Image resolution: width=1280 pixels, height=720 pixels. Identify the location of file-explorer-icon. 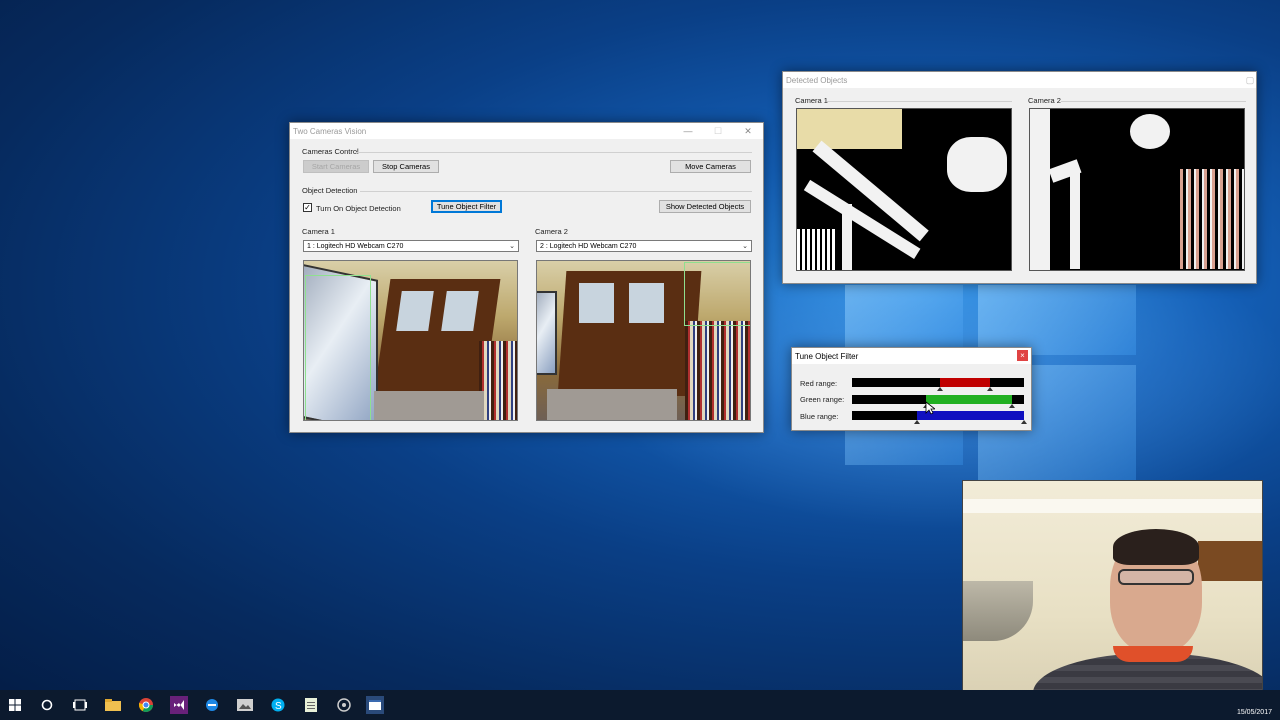
(113, 705).